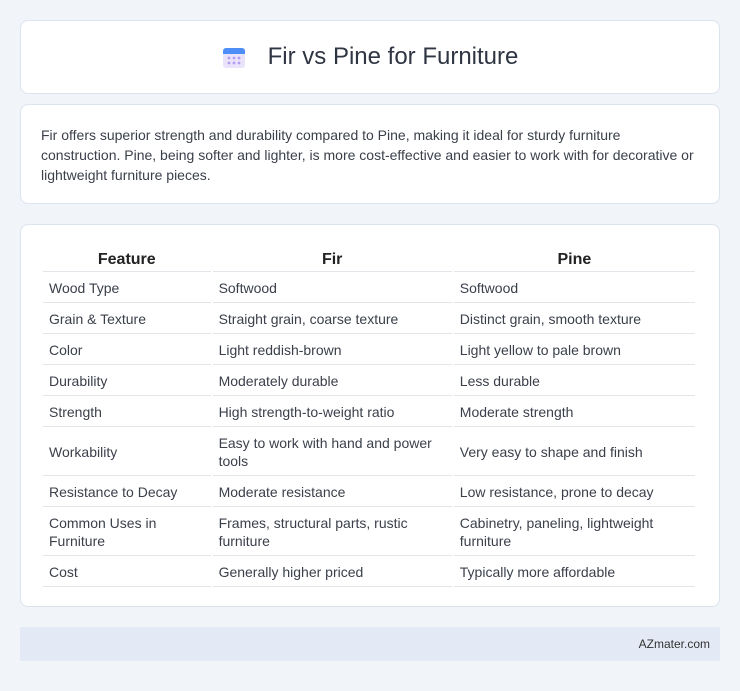 The height and width of the screenshot is (691, 740). I want to click on pine-cell: Softwood, so click(574, 288).